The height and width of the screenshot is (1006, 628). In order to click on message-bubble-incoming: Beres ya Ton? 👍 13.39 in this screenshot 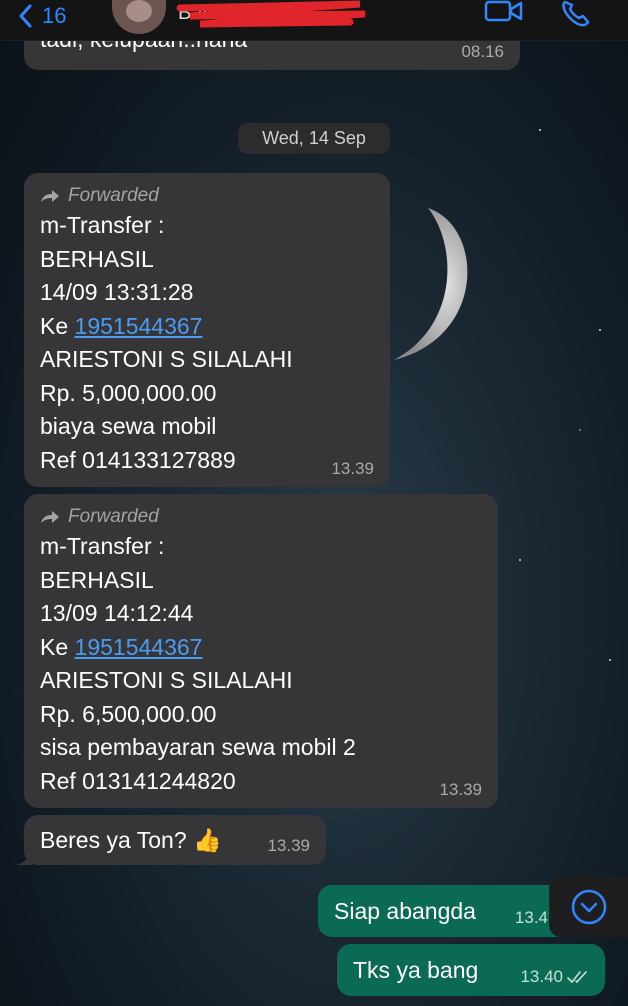, I will do `click(171, 840)`.